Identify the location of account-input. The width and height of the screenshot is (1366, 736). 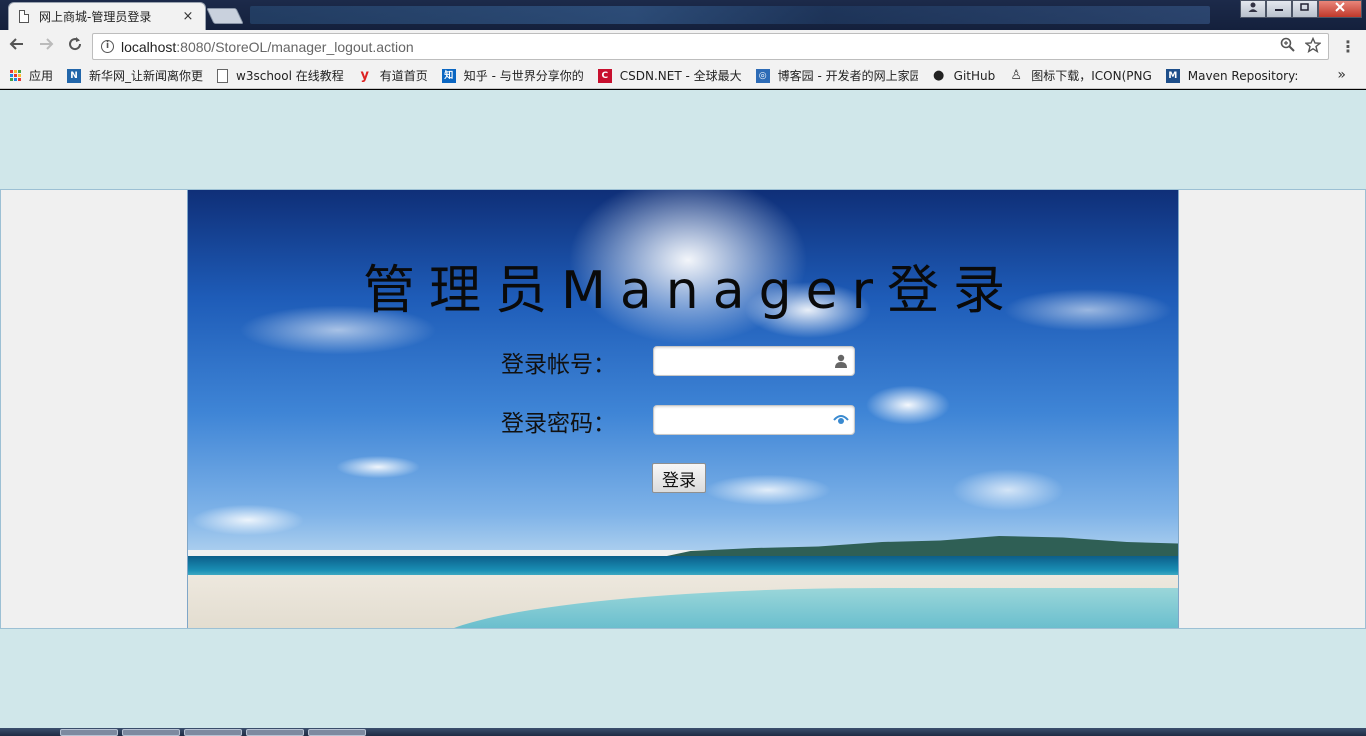
(745, 361).